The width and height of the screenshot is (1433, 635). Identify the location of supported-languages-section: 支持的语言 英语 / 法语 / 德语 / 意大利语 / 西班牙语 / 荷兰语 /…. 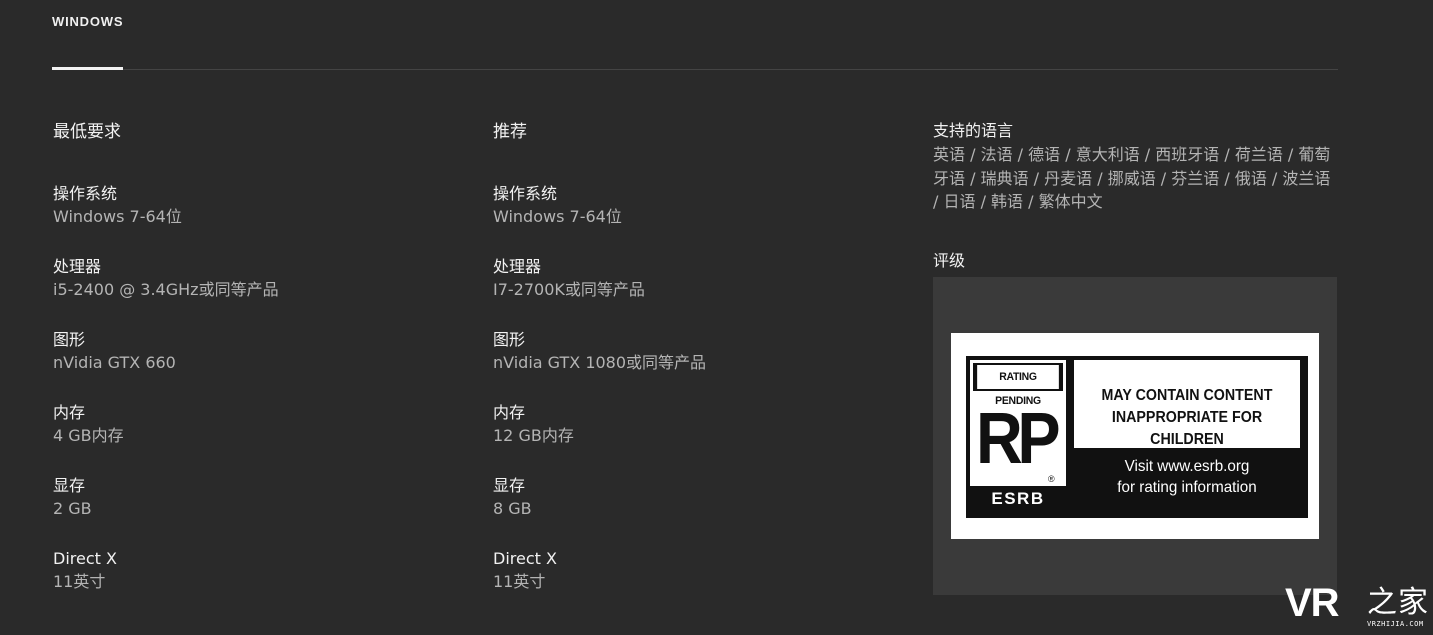
(1135, 167).